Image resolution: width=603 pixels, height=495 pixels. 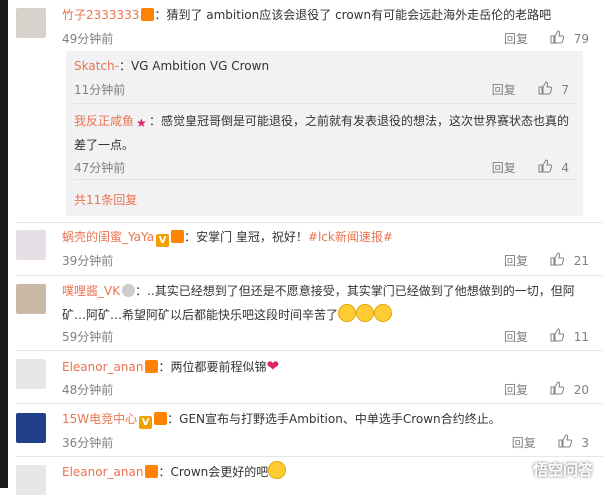 I want to click on left-edge-bar, so click(x=4, y=244).